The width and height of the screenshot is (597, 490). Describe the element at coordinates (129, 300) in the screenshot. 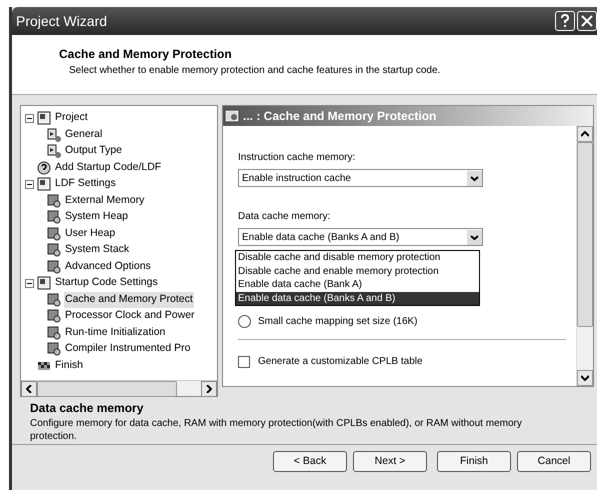

I see `tree-item: Cache and Memory Protect` at that location.